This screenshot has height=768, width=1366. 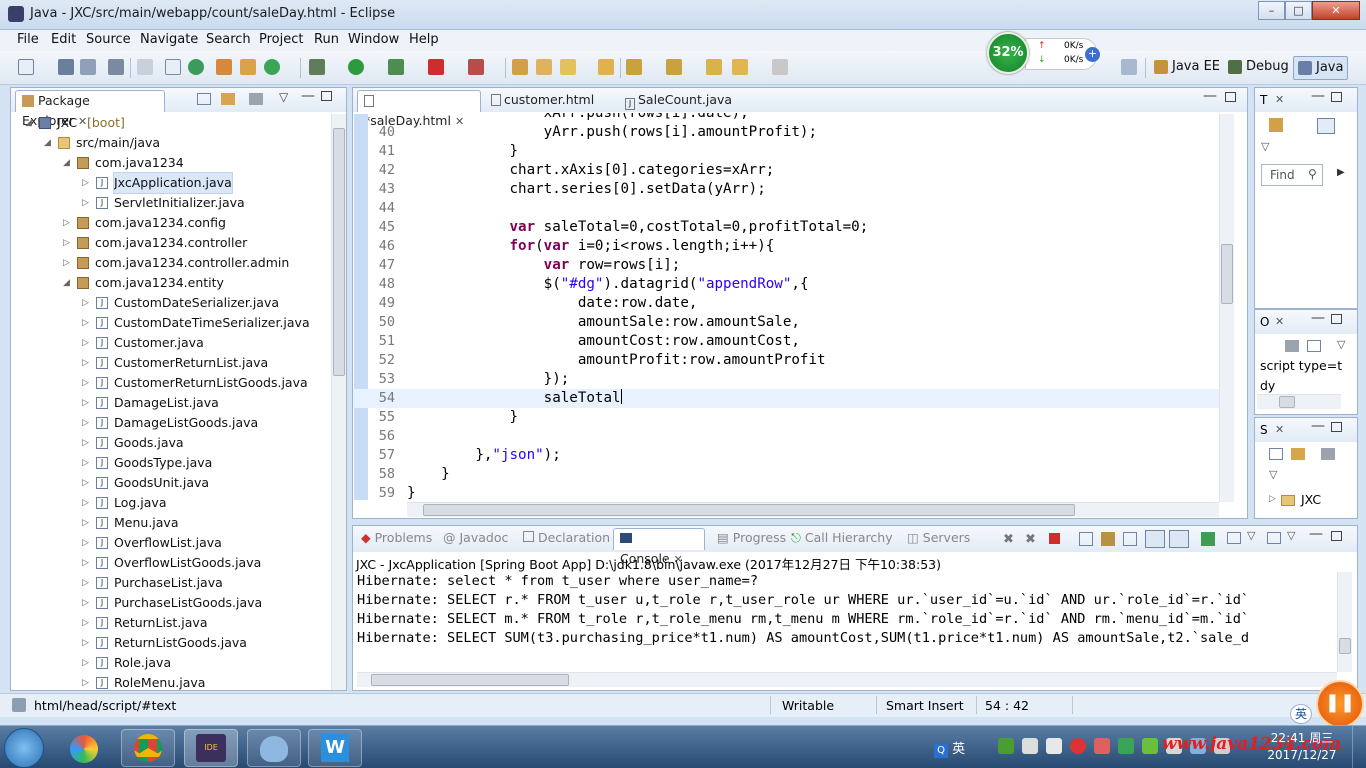 I want to click on chevron-right-icon: ▶, so click(x=1341, y=172).